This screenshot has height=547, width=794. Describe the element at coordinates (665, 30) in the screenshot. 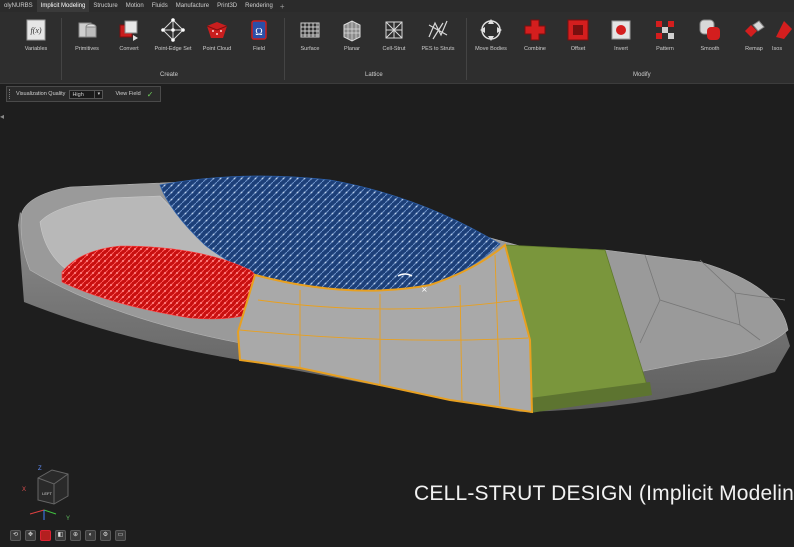

I see `pattern-icon` at that location.